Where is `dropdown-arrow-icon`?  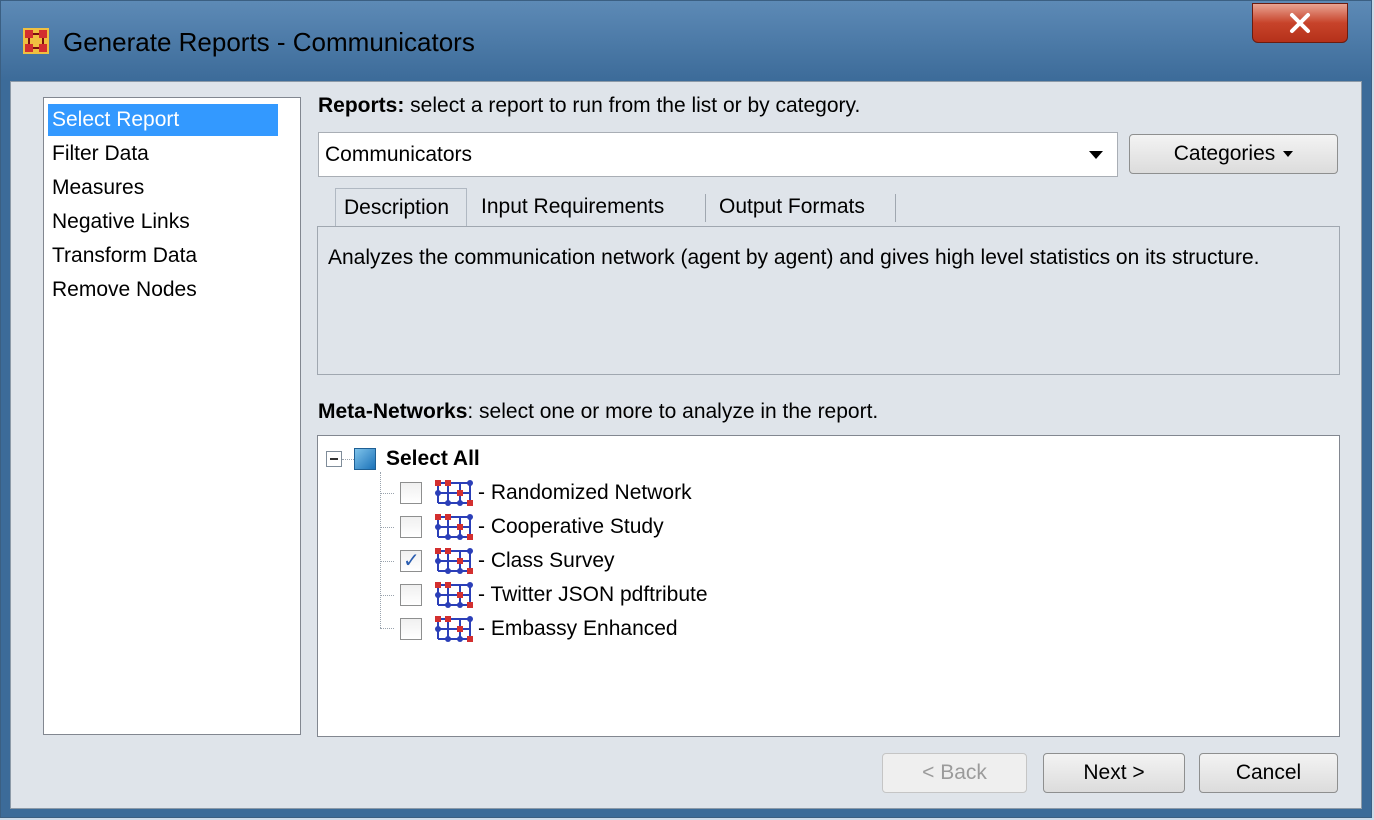 dropdown-arrow-icon is located at coordinates (1288, 154).